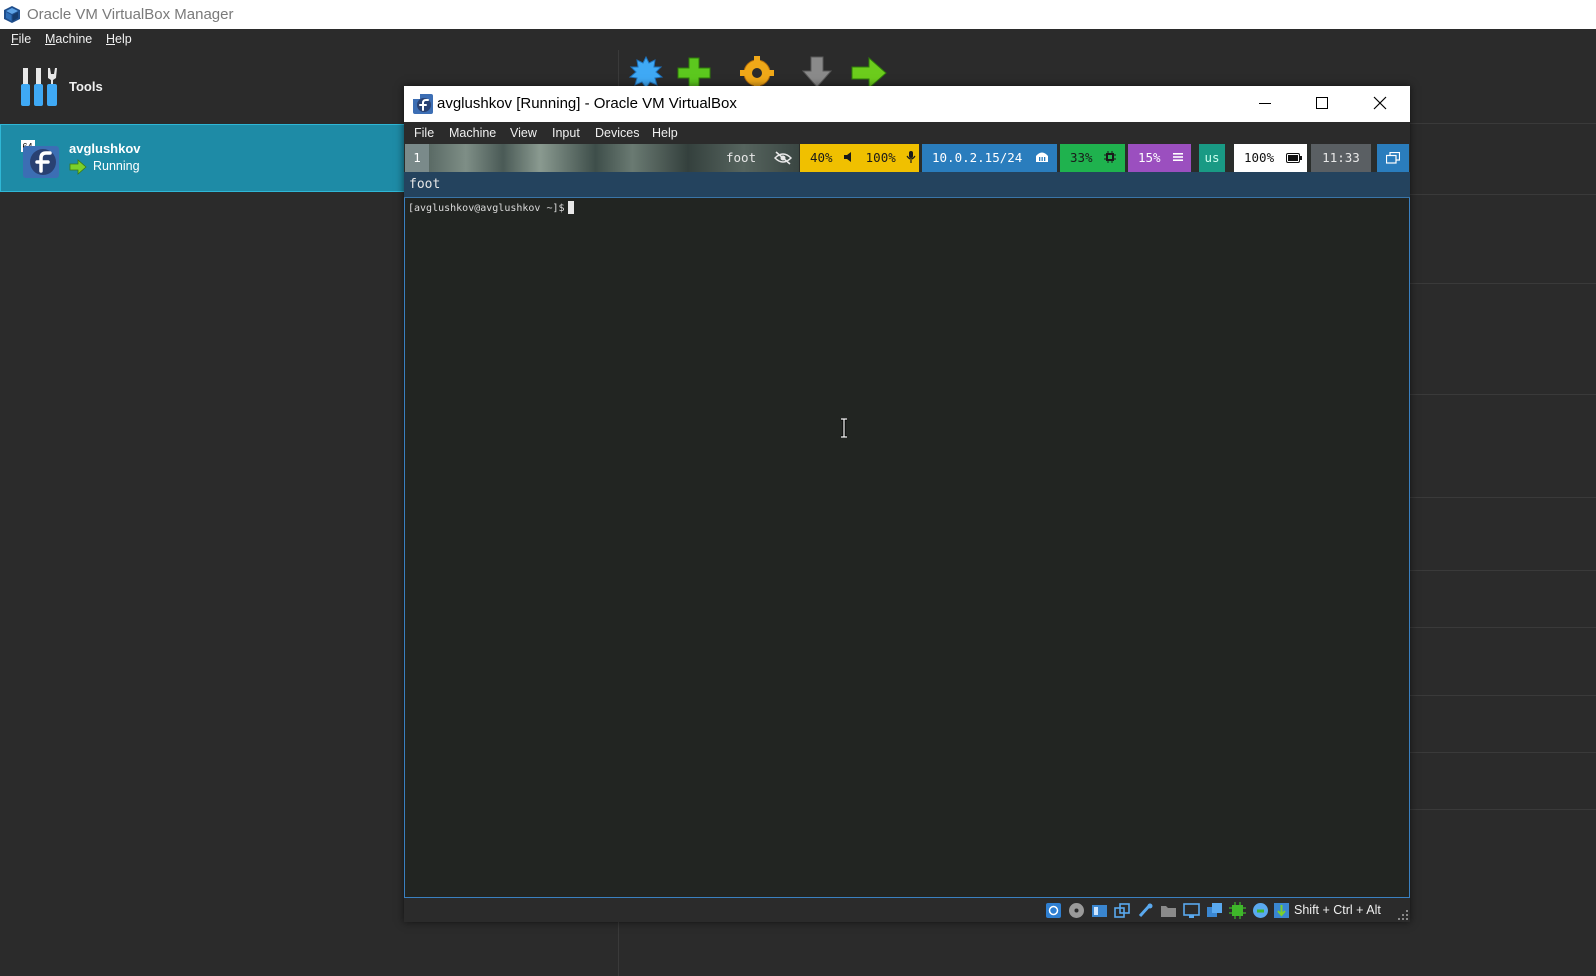 This screenshot has height=976, width=1596. What do you see at coordinates (74, 39) in the screenshot?
I see `menu-machine-label: achine` at bounding box center [74, 39].